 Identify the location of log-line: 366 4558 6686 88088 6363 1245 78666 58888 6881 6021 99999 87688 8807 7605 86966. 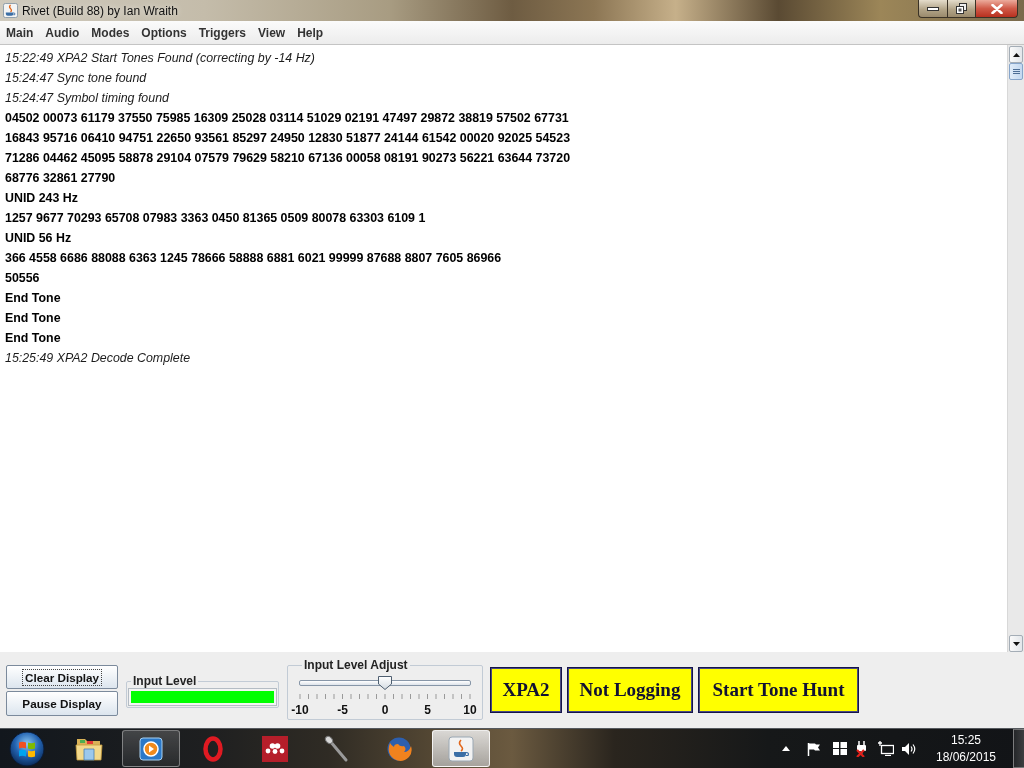
(253, 258).